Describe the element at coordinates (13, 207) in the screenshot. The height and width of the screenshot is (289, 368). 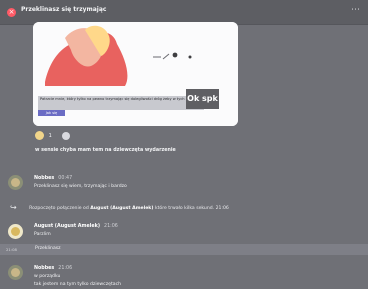
I see `phone-arrow-icon: ↪` at that location.